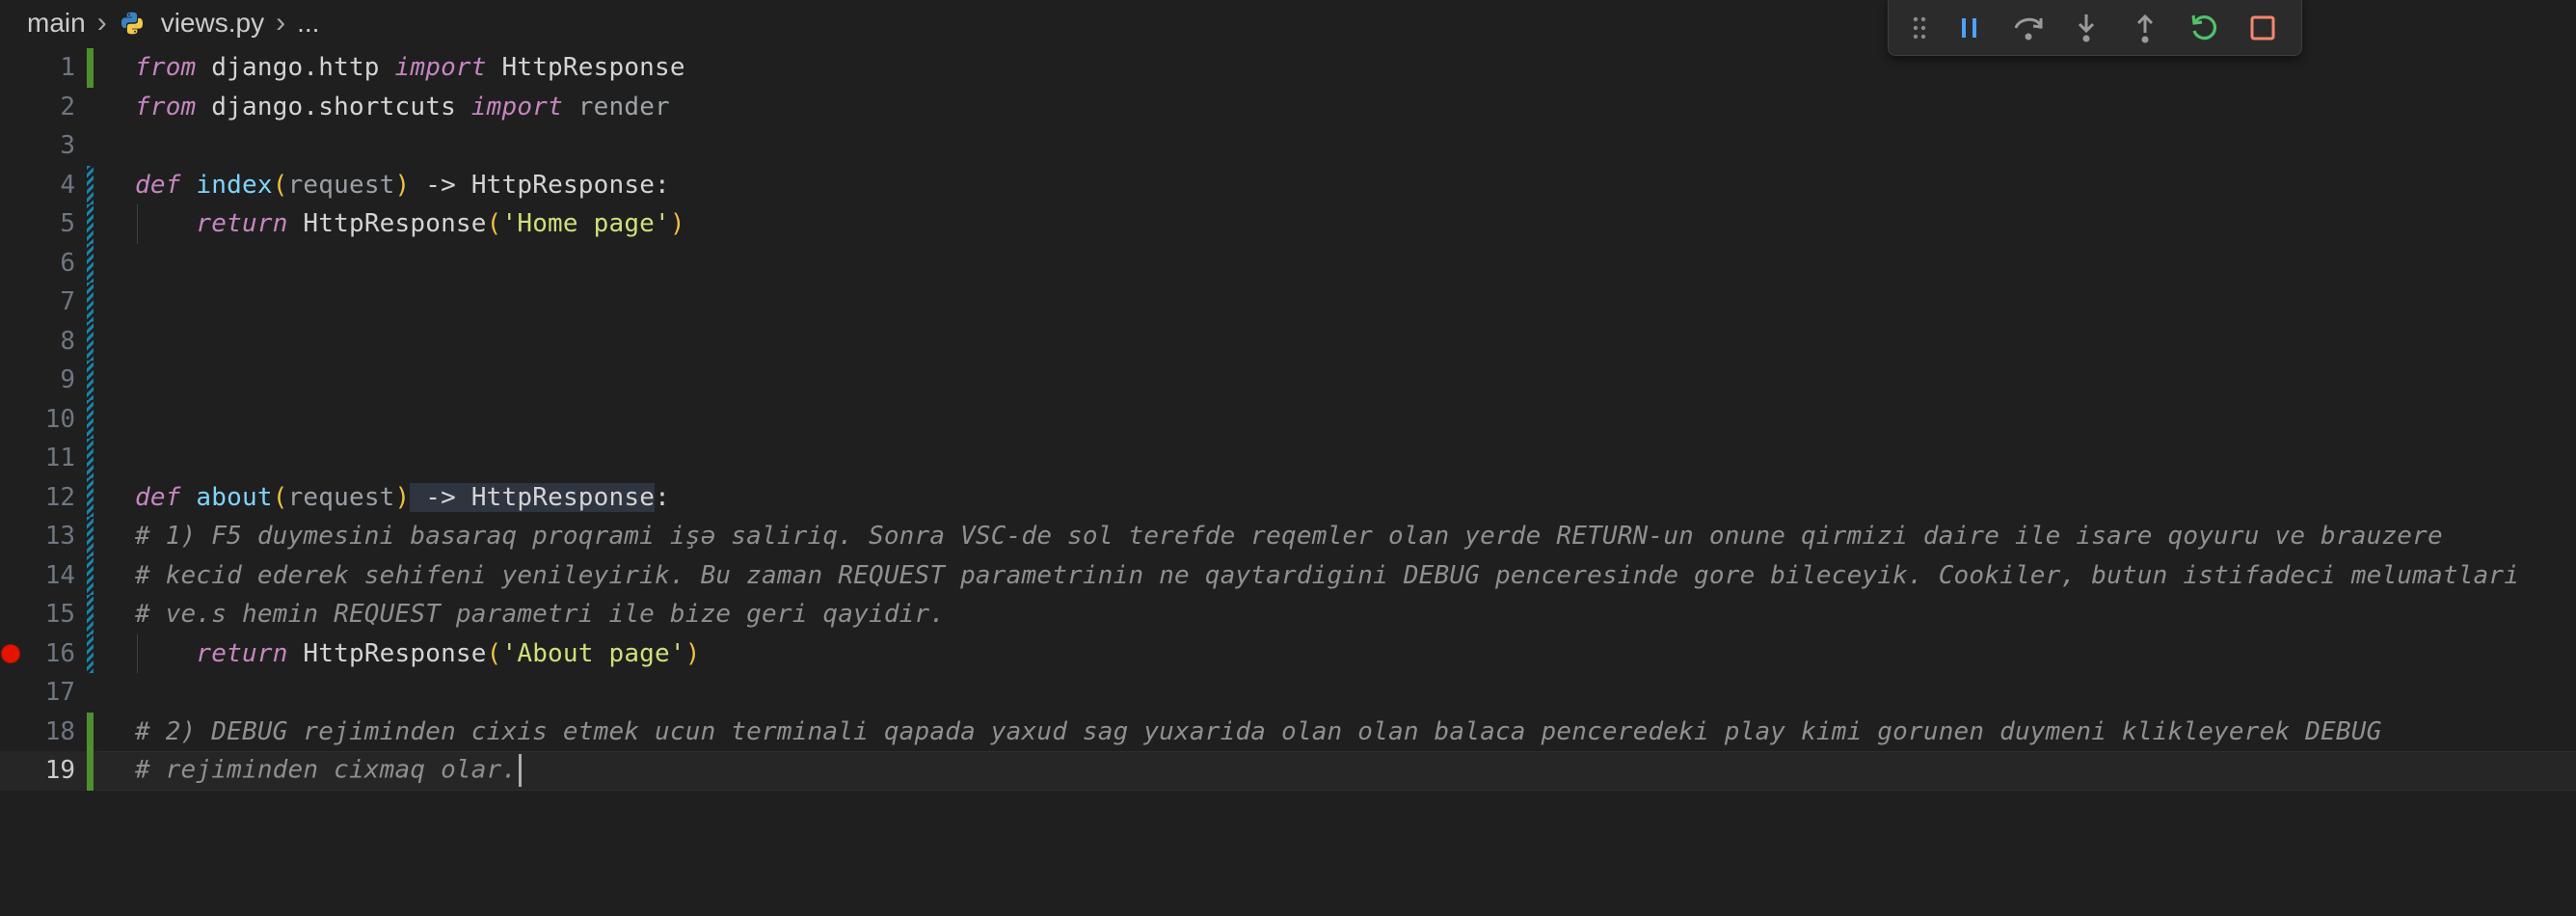 This screenshot has height=916, width=2576. I want to click on code-line: 4 def index(request) -> HttpResponse:, so click(1288, 185).